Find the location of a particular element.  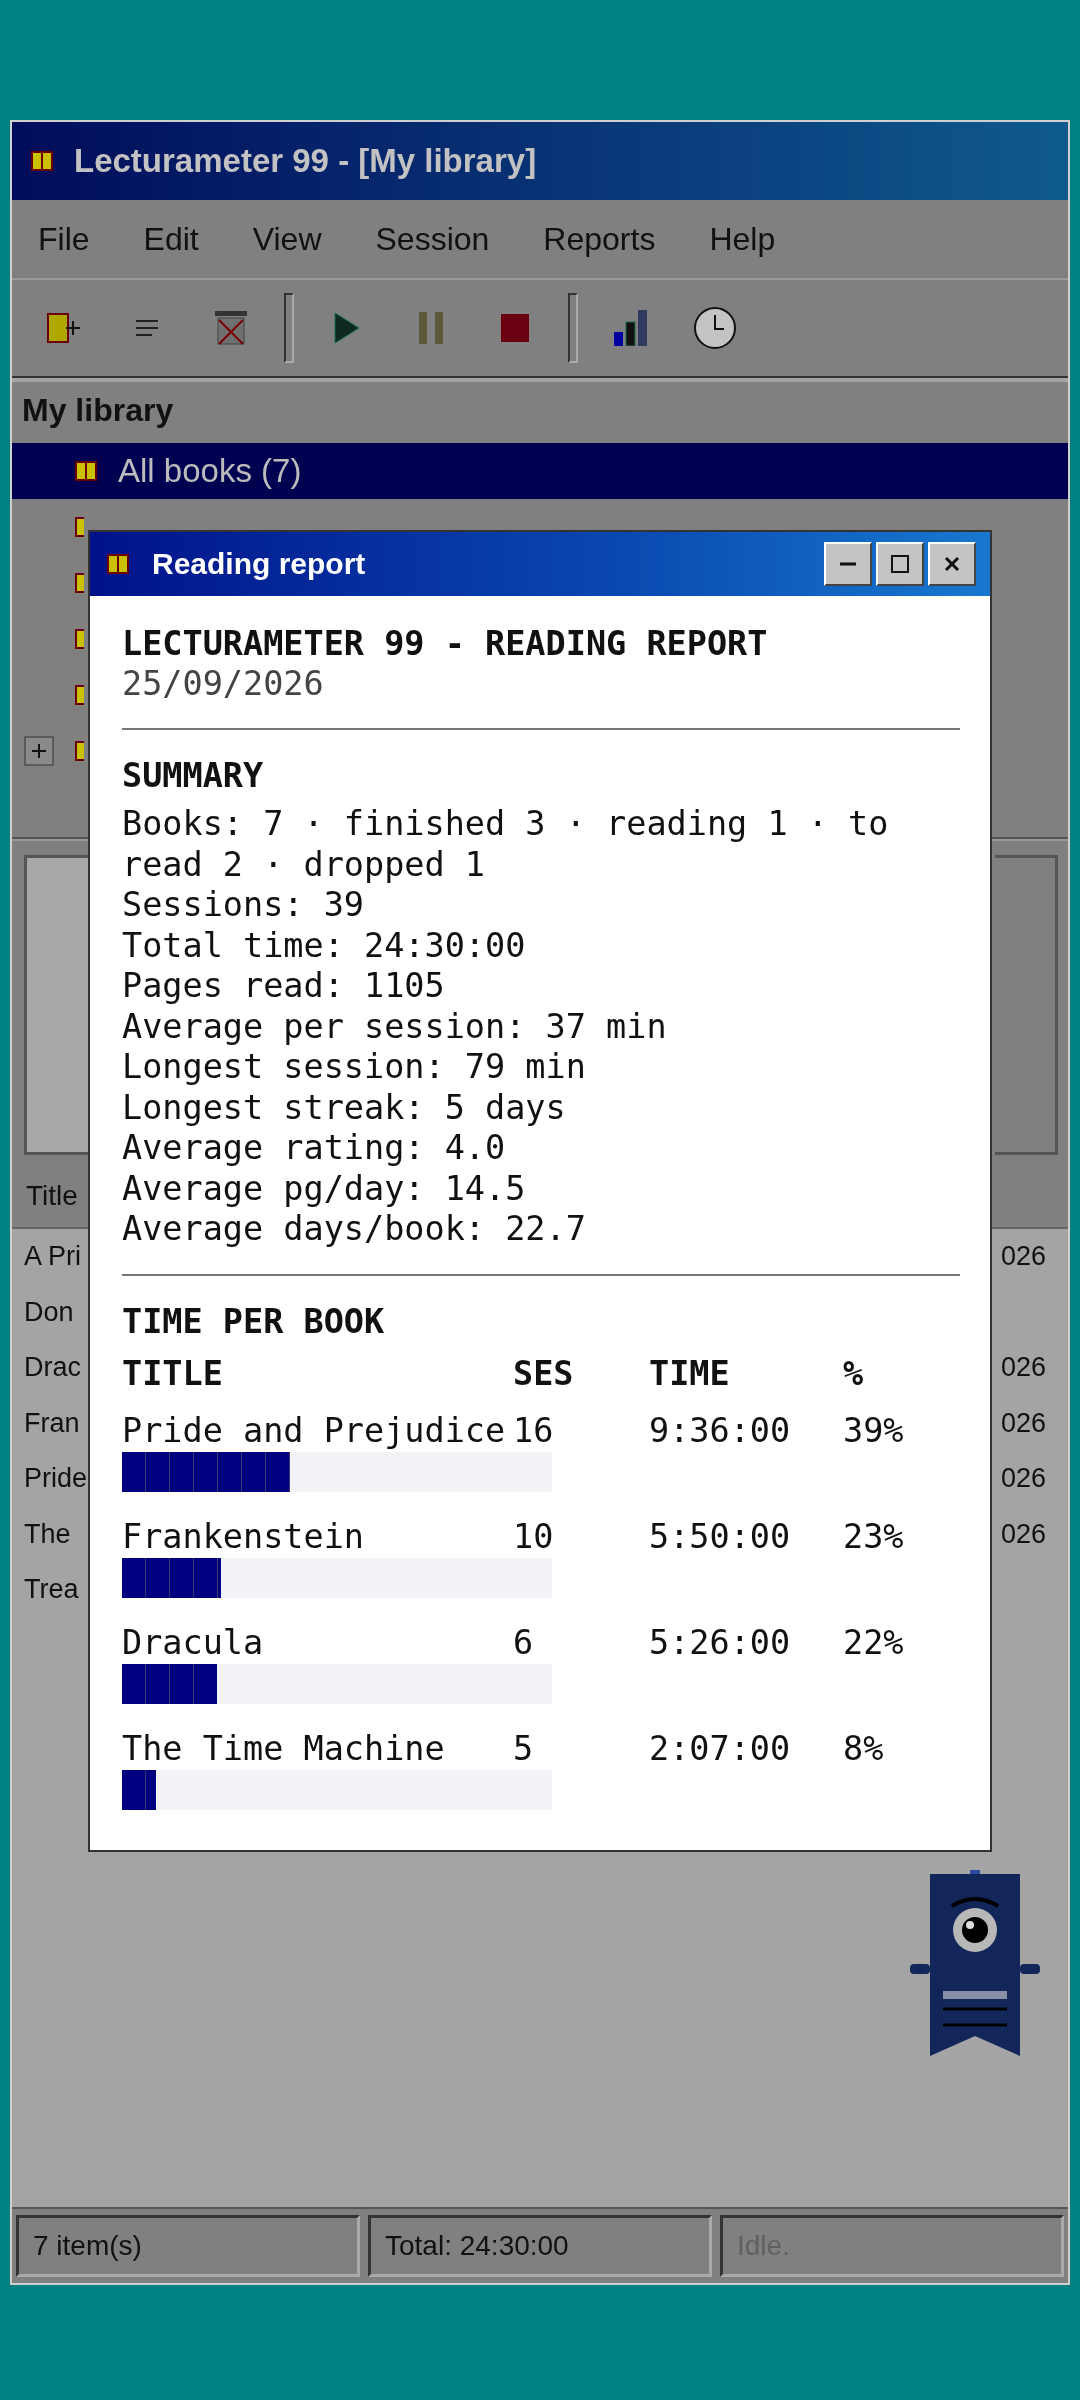

table-cell-text: 9:36:00 is located at coordinates (720, 1430).